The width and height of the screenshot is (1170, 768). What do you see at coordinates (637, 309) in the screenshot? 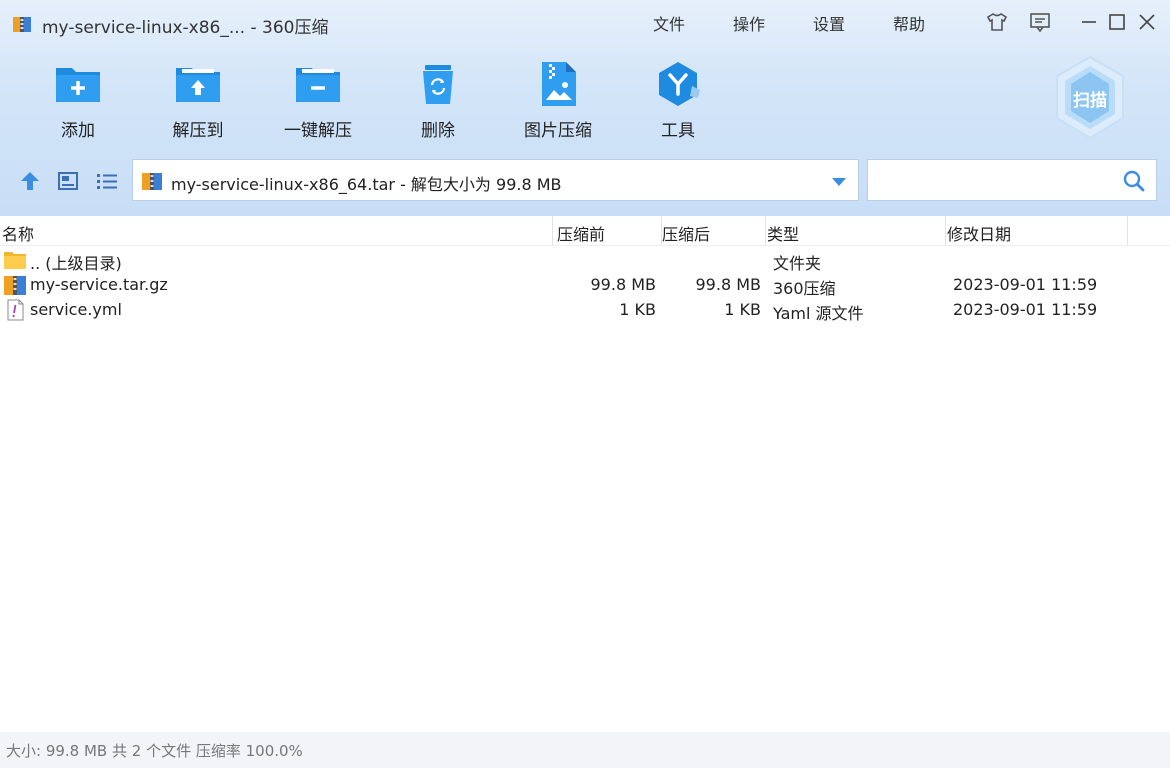
I see `file-size-before: 1 KB` at bounding box center [637, 309].